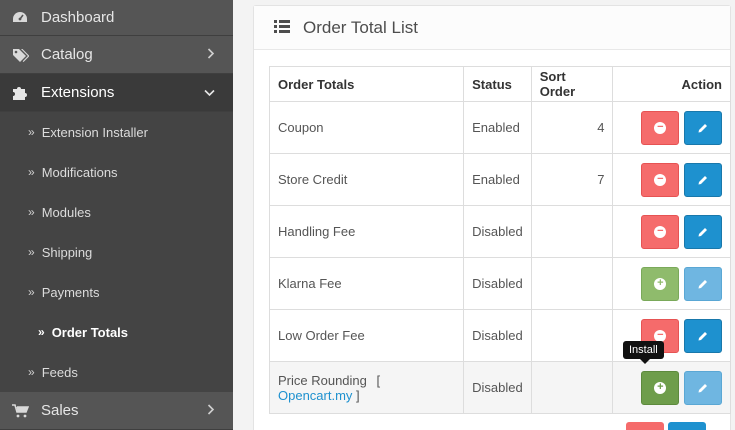  What do you see at coordinates (22, 55) in the screenshot?
I see `tags-icon` at bounding box center [22, 55].